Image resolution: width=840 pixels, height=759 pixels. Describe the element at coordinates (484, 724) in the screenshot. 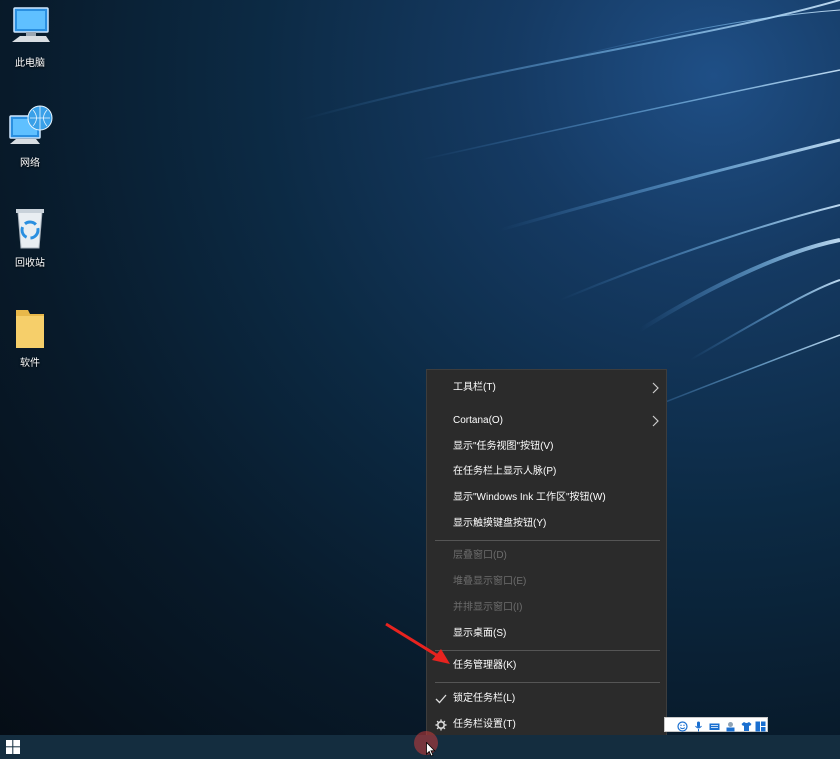

I see `menu-item-label: 任务栏设置(T)` at that location.